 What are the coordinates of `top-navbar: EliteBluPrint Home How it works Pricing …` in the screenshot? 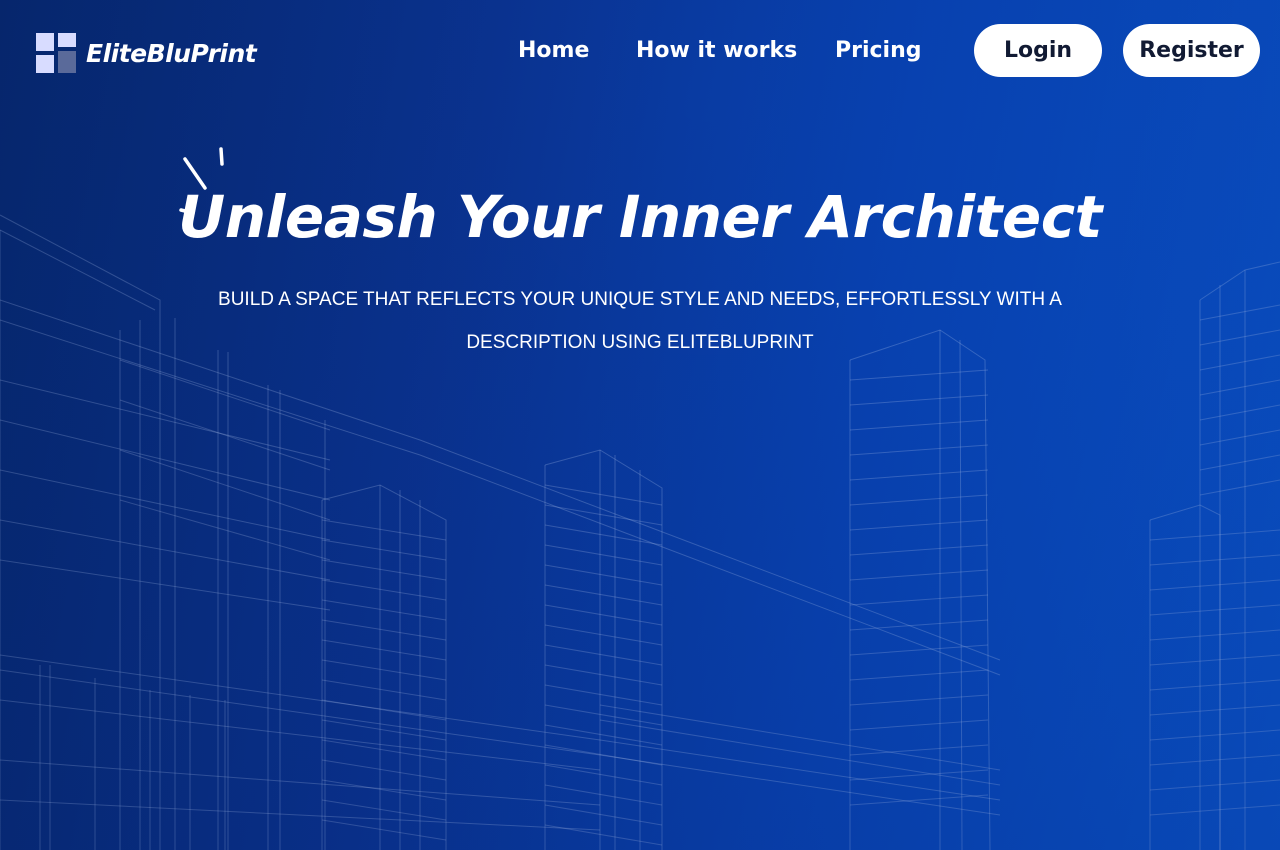 It's located at (640, 52).